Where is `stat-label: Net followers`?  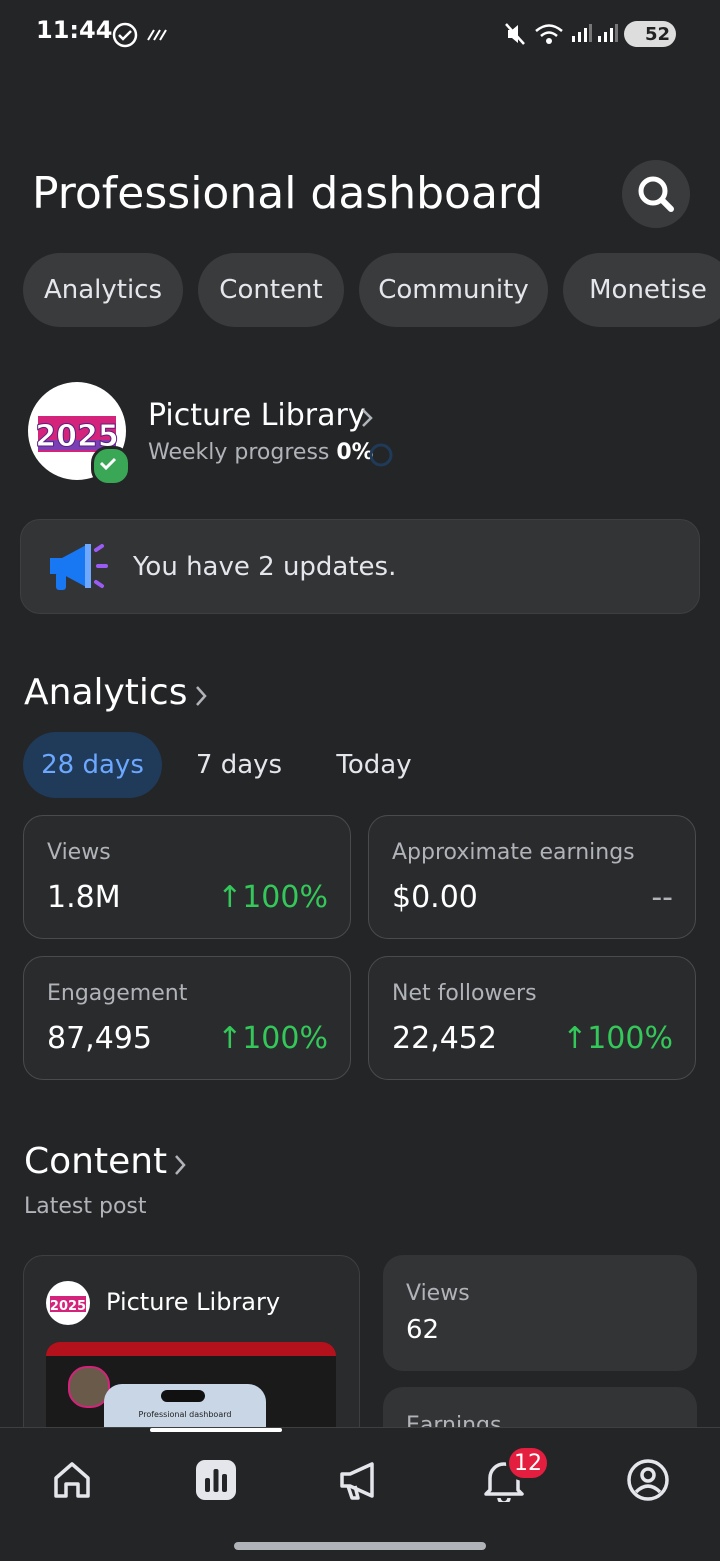
stat-label: Net followers is located at coordinates (464, 993).